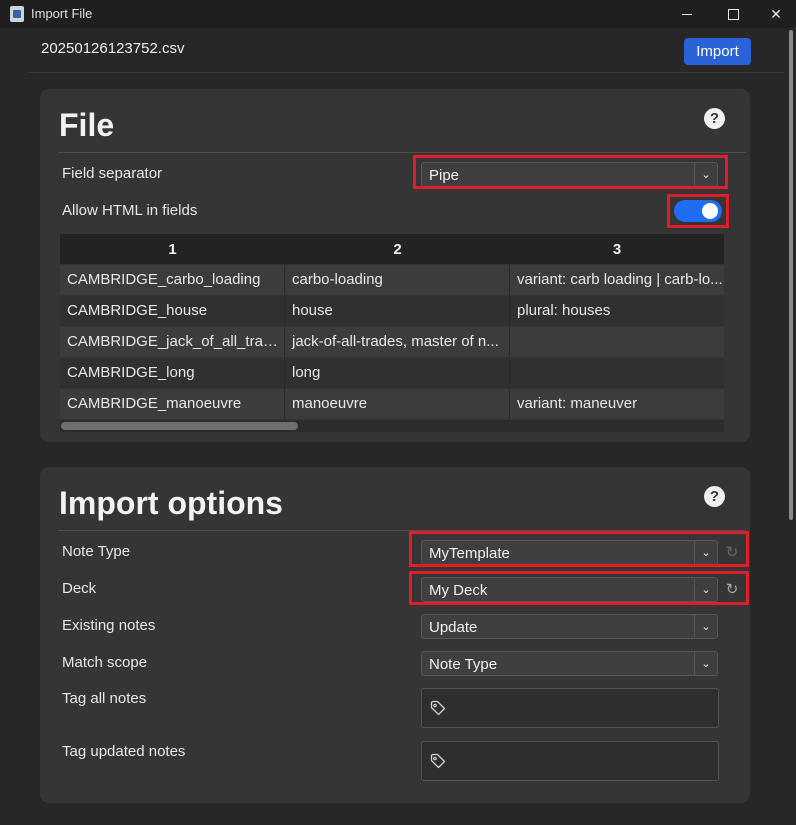 The width and height of the screenshot is (796, 825). What do you see at coordinates (105, 662) in the screenshot?
I see `match-scope-label: Match scope` at bounding box center [105, 662].